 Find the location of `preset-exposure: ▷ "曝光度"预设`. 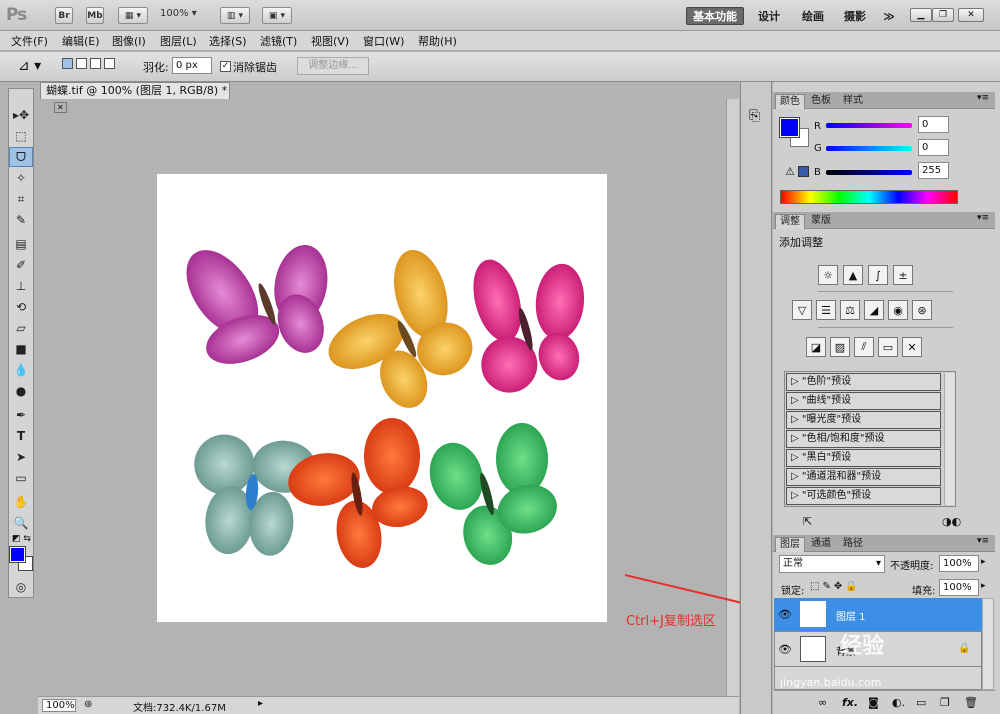

preset-exposure: ▷ "曝光度"预设 is located at coordinates (863, 420).